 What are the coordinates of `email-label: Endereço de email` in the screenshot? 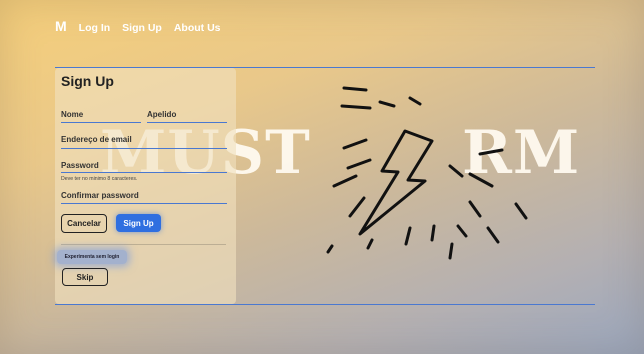 It's located at (96, 139).